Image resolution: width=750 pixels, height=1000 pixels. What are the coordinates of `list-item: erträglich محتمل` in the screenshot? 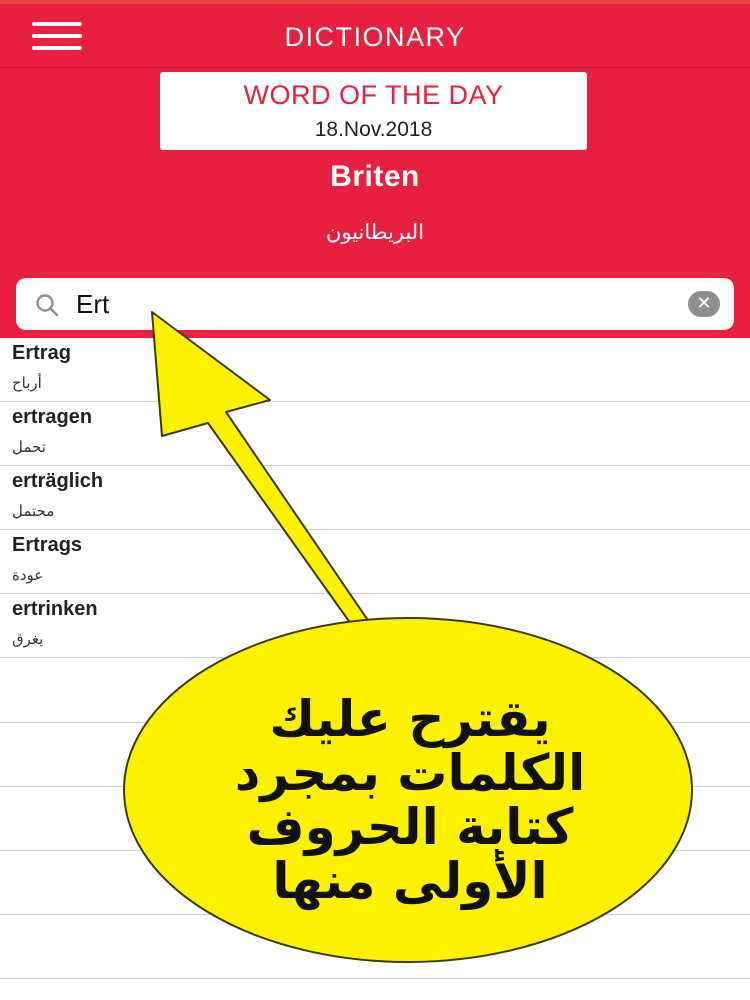 It's located at (375, 498).